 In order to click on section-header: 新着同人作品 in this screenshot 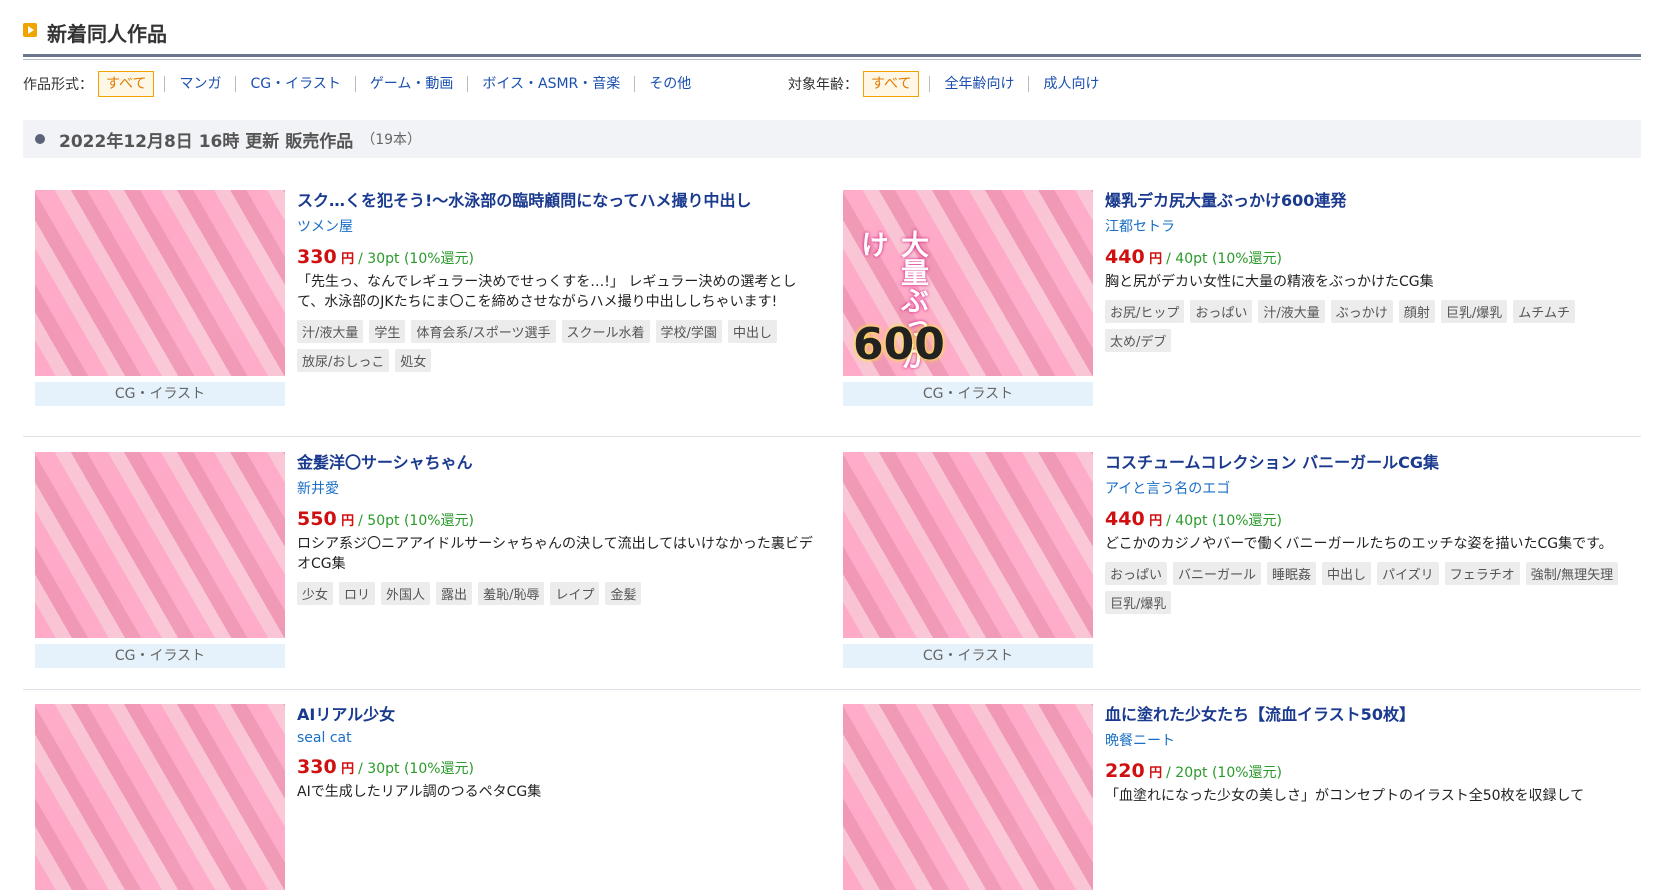, I will do `click(832, 37)`.